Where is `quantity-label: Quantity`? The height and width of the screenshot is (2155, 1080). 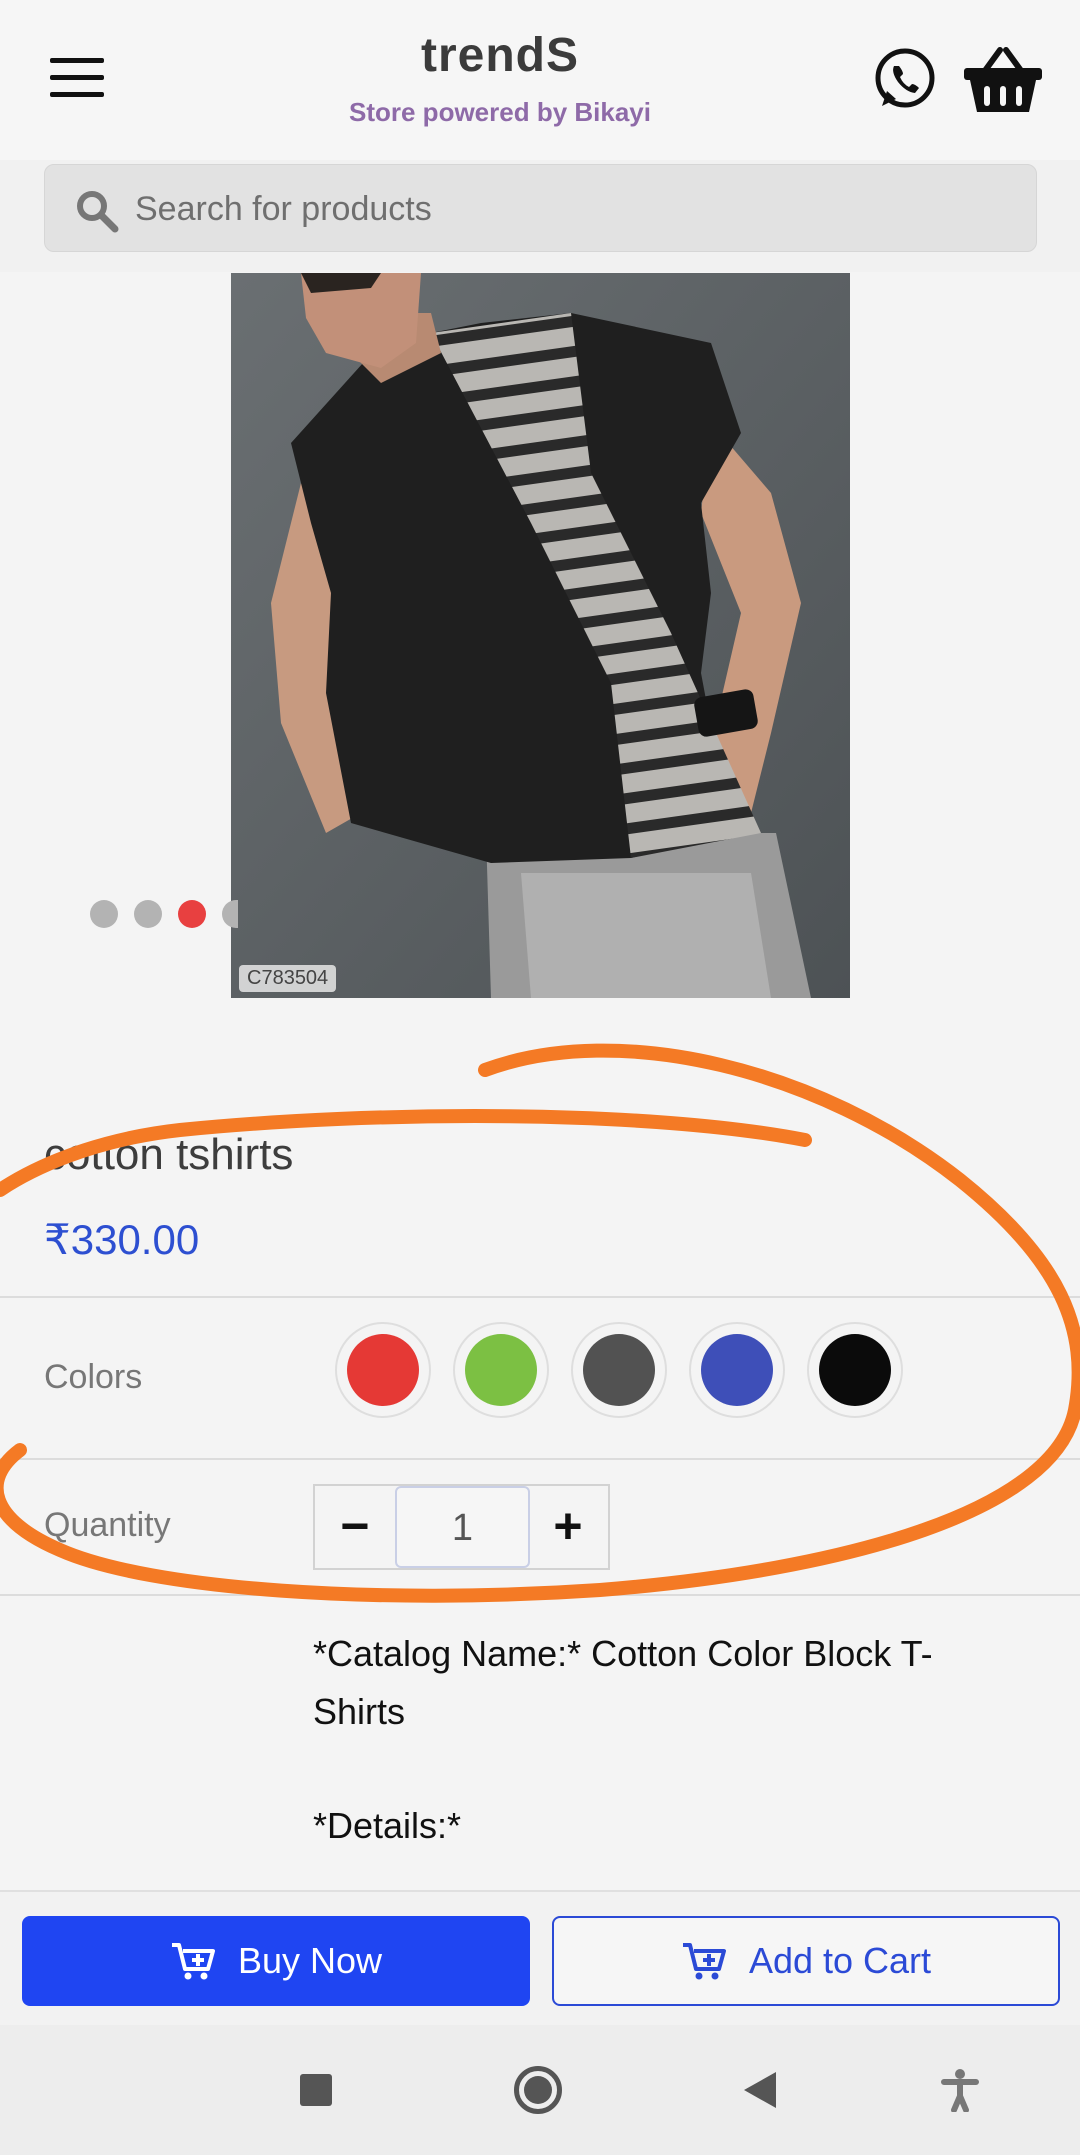
quantity-label: Quantity is located at coordinates (107, 1525).